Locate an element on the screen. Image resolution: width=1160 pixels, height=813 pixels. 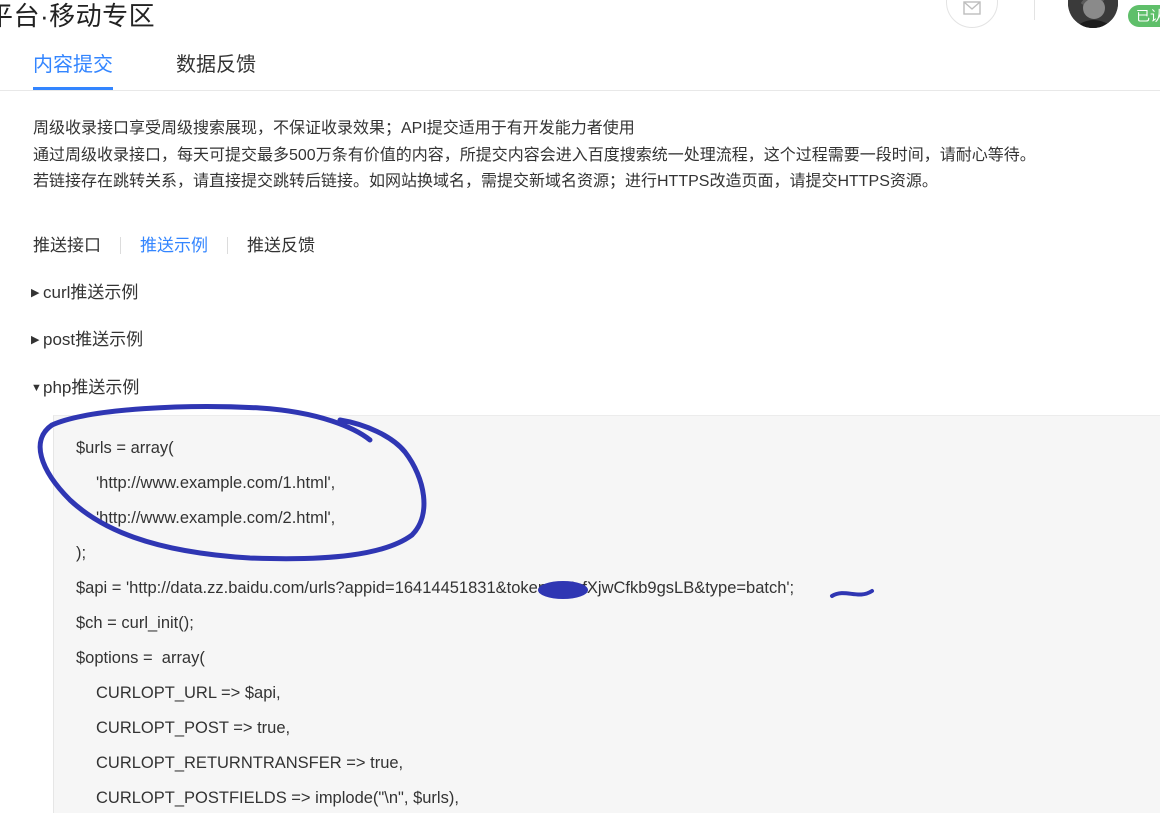
code-line: 'http://www.example.com/1.html', is located at coordinates (216, 483).